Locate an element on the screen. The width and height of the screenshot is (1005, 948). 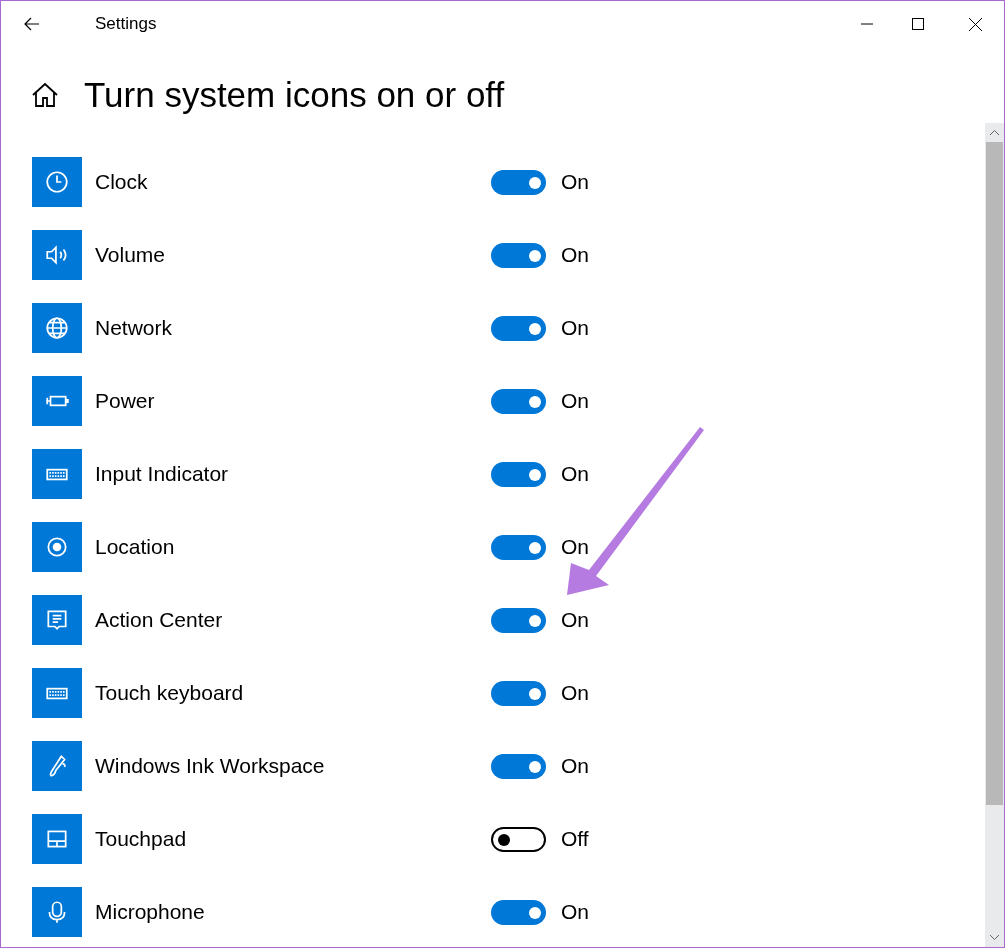
setting-label: Action Center is located at coordinates (159, 620).